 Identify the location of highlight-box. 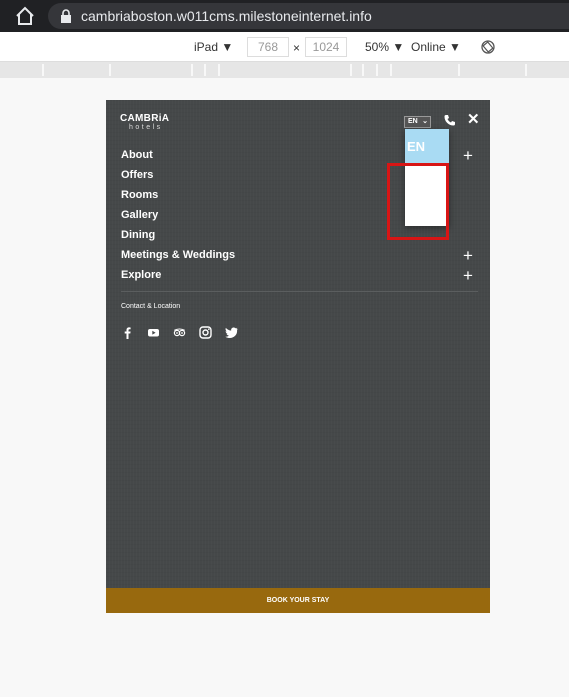
(418, 201).